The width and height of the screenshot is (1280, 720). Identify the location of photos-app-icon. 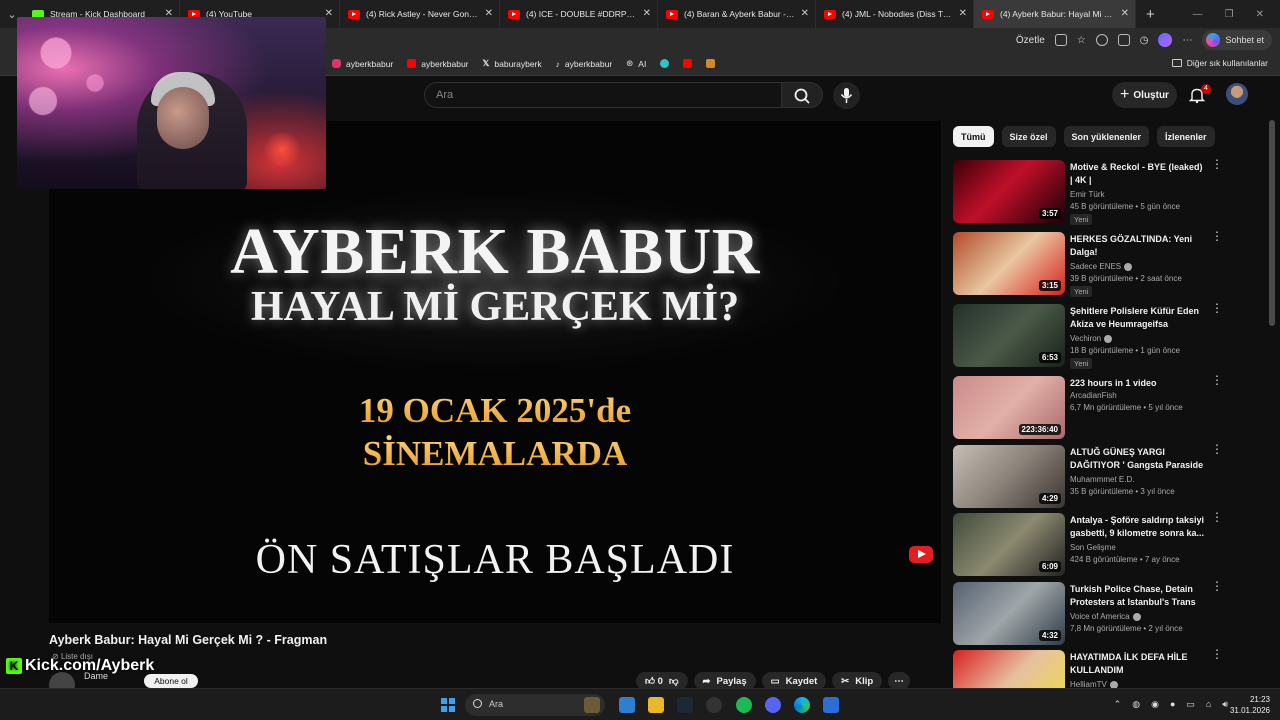
(627, 705).